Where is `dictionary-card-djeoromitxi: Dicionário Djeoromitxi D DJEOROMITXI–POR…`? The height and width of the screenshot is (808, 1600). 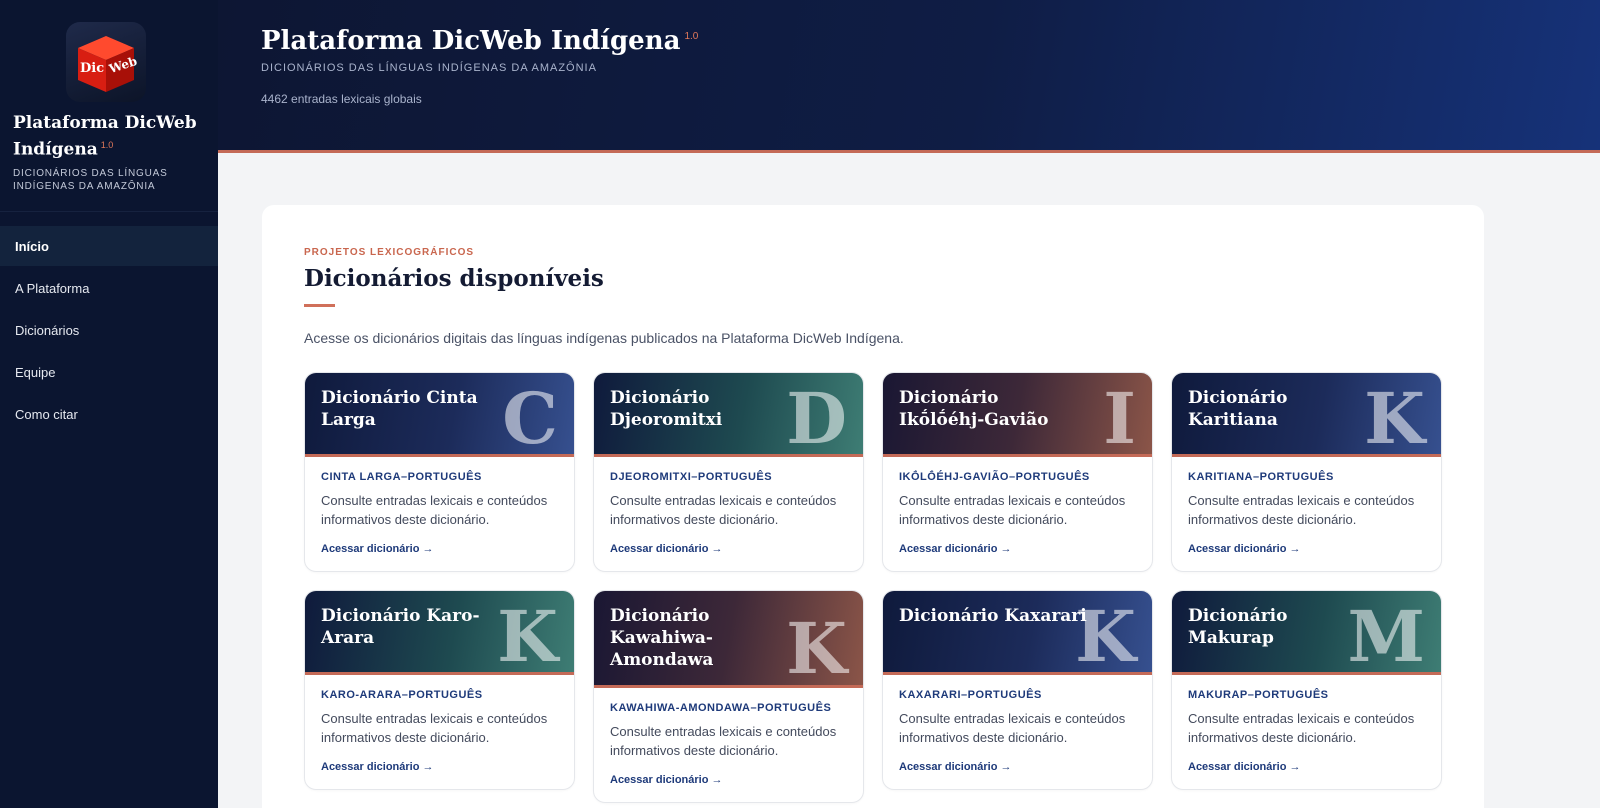 dictionary-card-djeoromitxi: Dicionário Djeoromitxi D DJEOROMITXI–POR… is located at coordinates (728, 472).